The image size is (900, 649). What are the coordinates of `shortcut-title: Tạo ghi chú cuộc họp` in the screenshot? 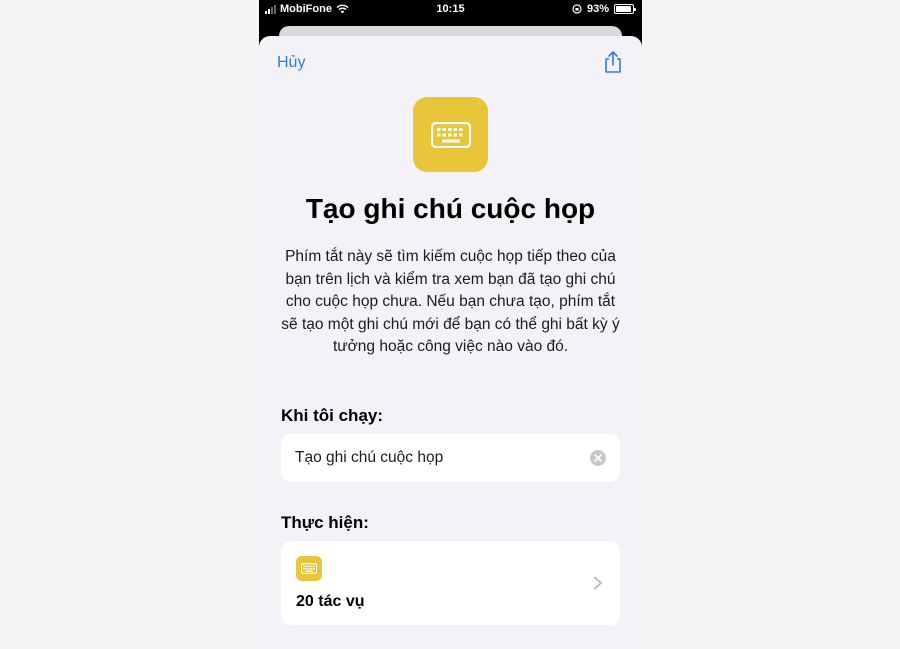 It's located at (450, 208).